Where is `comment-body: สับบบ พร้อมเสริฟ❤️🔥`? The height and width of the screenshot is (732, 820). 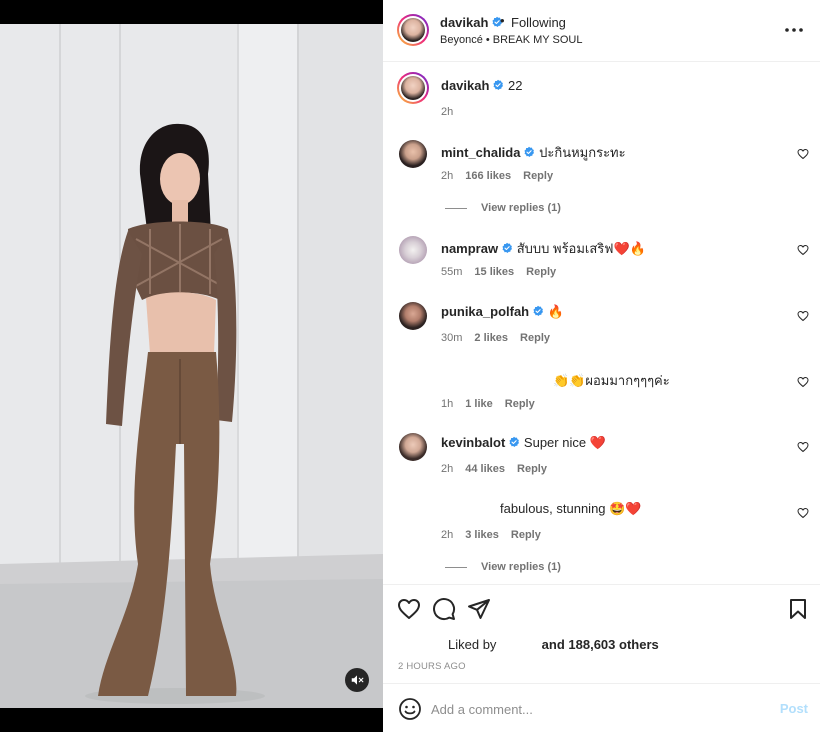
comment-body: สับบบ พร้อมเสริฟ❤️🔥 is located at coordinates (581, 248).